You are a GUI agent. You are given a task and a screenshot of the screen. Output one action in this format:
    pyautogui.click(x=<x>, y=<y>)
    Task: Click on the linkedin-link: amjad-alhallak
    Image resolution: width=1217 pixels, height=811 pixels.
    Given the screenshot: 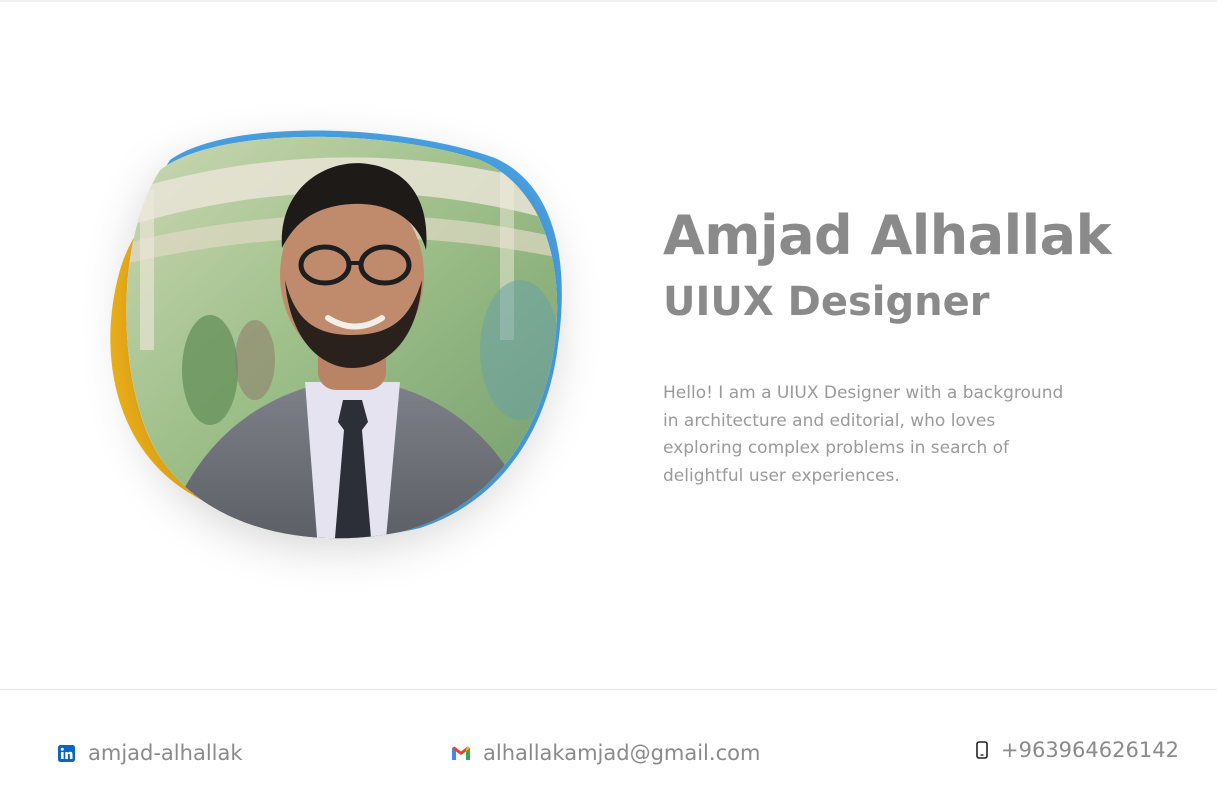 What is the action you would take?
    pyautogui.click(x=150, y=753)
    